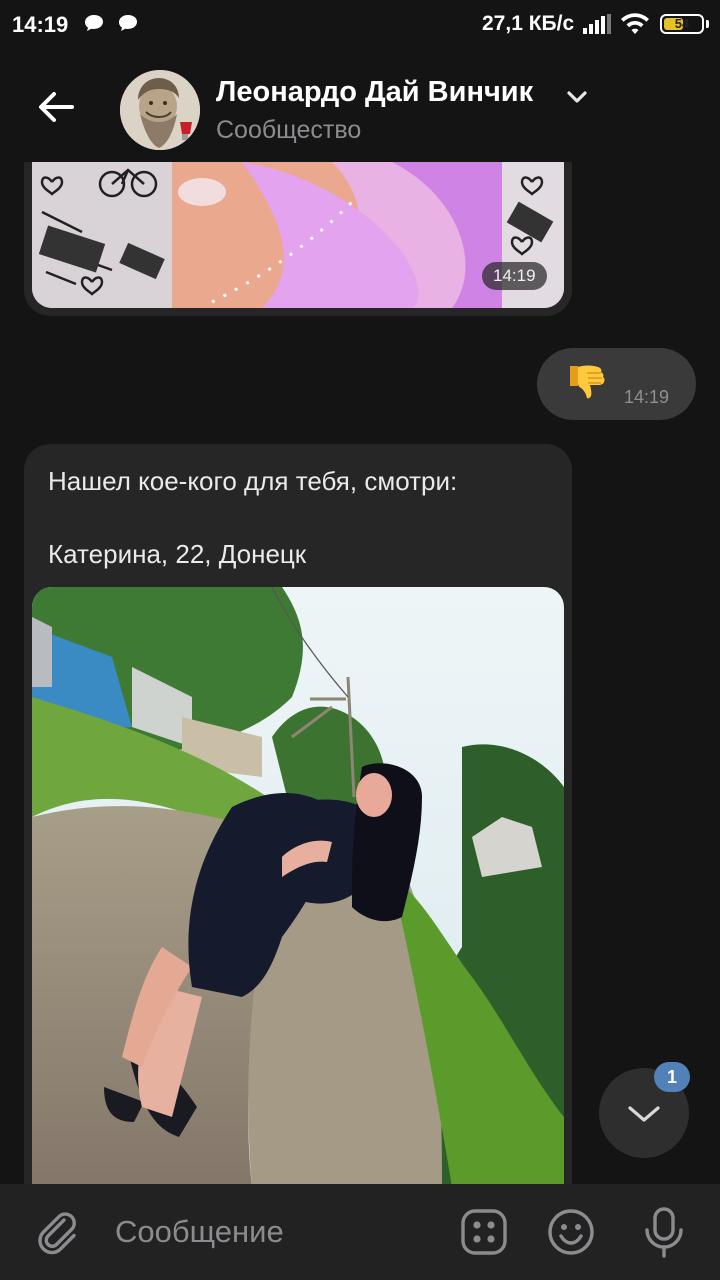 Image resolution: width=720 pixels, height=1280 pixels. Describe the element at coordinates (177, 554) in the screenshot. I see `message-text: Катерина, 22, Донецк` at that location.